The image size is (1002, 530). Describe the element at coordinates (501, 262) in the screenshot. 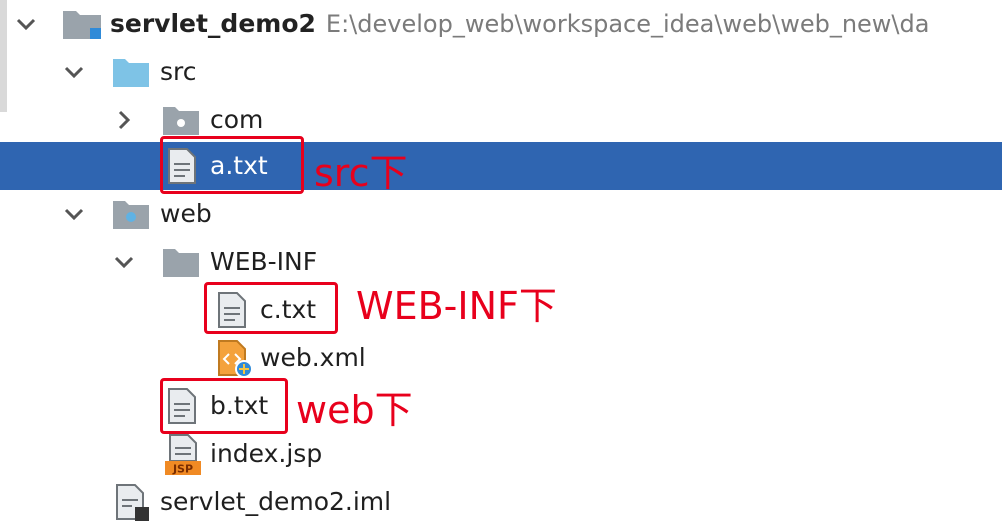

I see `tree-row-web-inf: WEB-INF` at that location.